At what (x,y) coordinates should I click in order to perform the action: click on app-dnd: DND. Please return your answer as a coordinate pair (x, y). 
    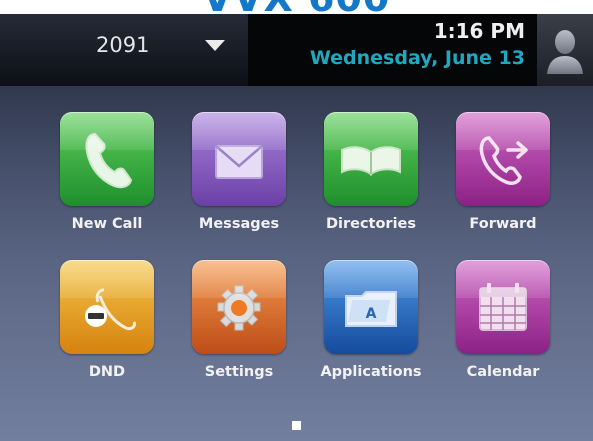
    Looking at the image, I should click on (107, 330).